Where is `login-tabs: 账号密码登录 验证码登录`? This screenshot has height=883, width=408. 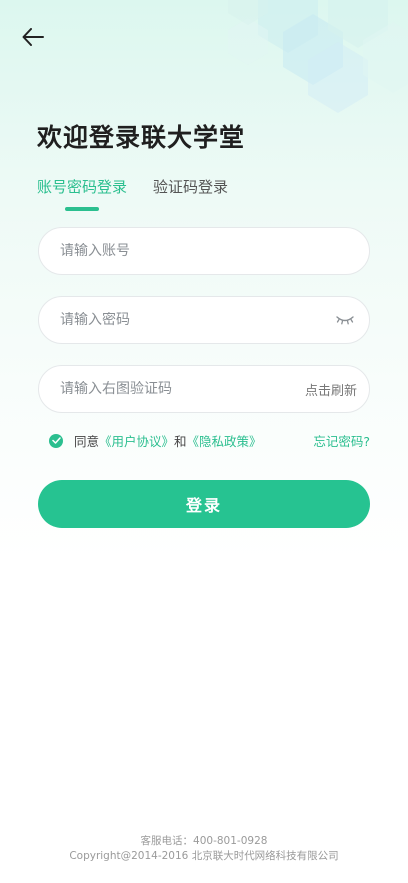
login-tabs: 账号密码登录 验证码登录 is located at coordinates (132, 193).